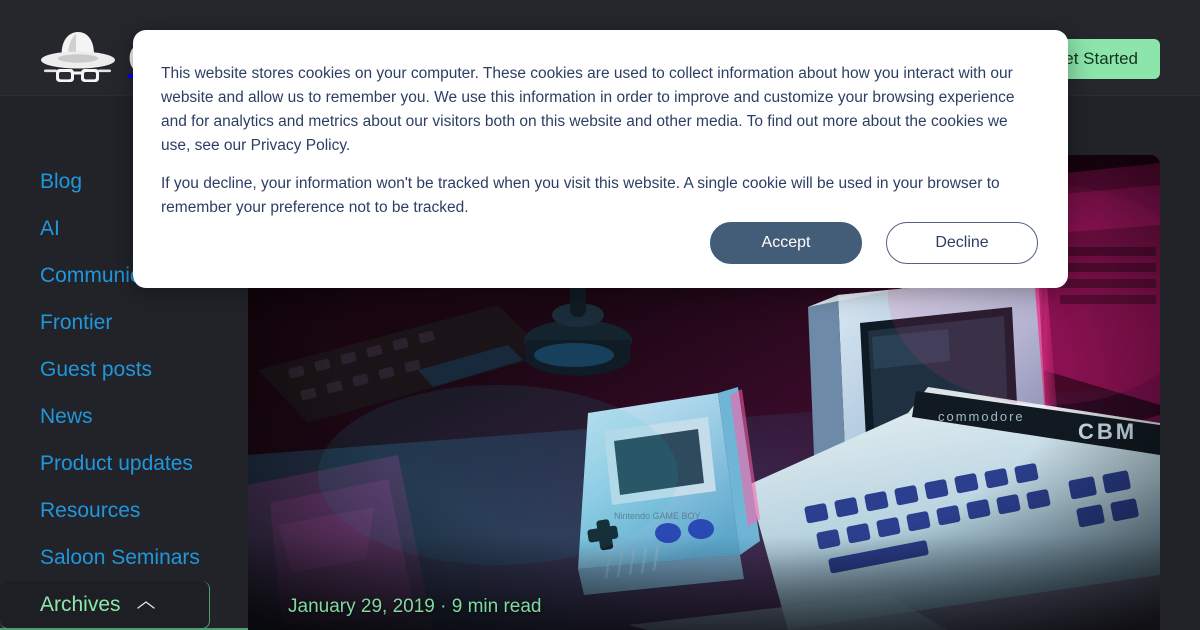  I want to click on decline-cookies-button: Decline, so click(962, 243).